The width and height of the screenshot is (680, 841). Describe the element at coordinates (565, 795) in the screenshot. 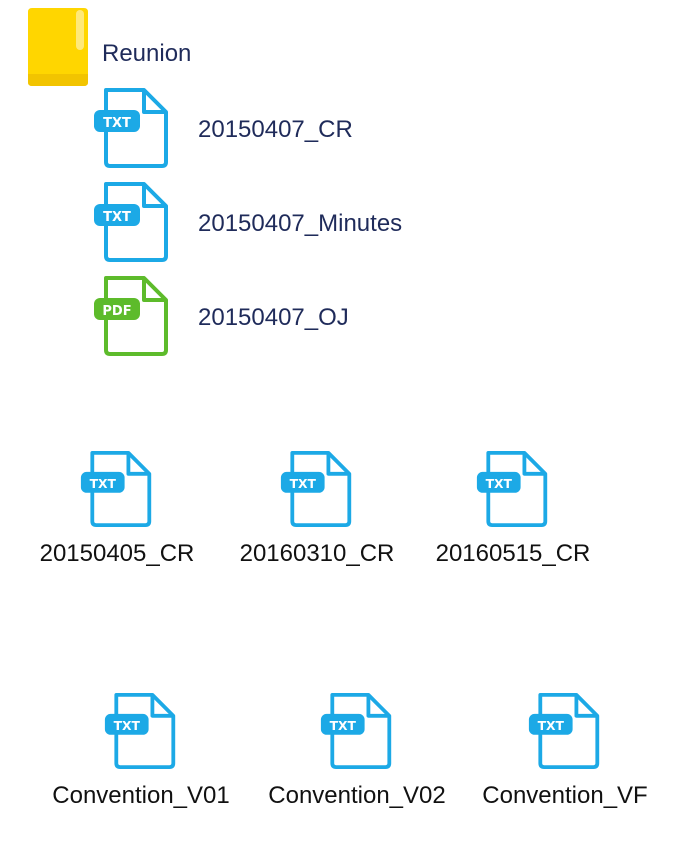

I see `file-label: Convention_VF` at that location.